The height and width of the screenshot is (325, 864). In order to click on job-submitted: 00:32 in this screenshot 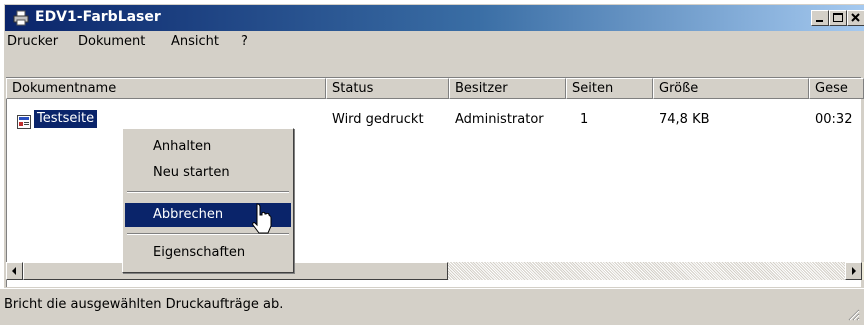, I will do `click(834, 119)`.